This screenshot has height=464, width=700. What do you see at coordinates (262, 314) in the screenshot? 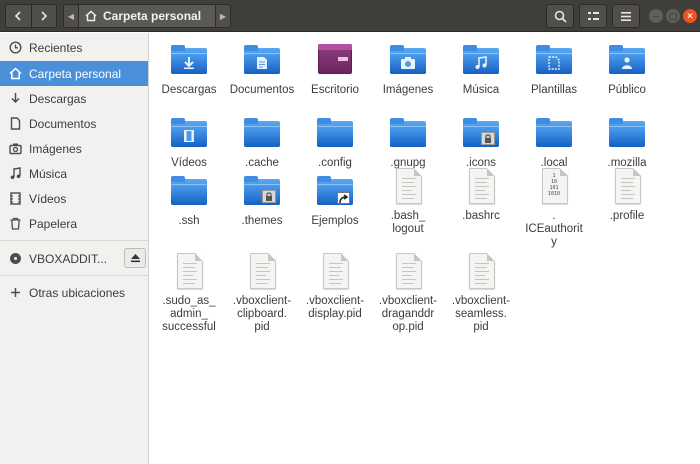
I see `file-name: .vboxclient- clipboard. pid` at bounding box center [262, 314].